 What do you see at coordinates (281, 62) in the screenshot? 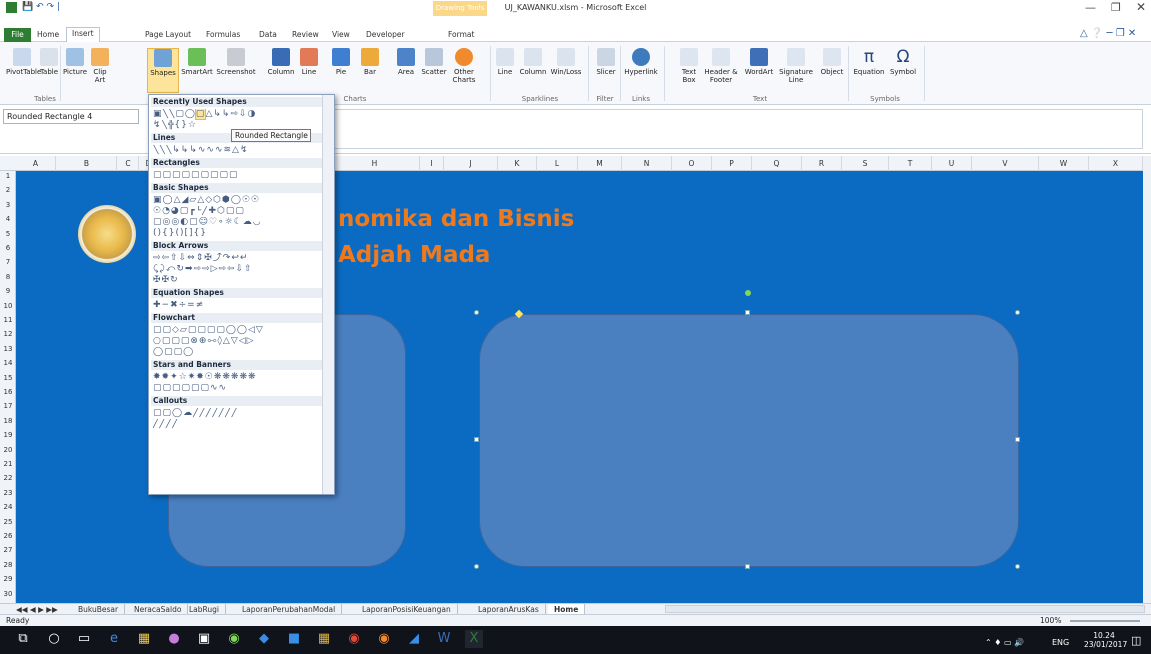
I see `column-chart-button: Column` at bounding box center [281, 62].